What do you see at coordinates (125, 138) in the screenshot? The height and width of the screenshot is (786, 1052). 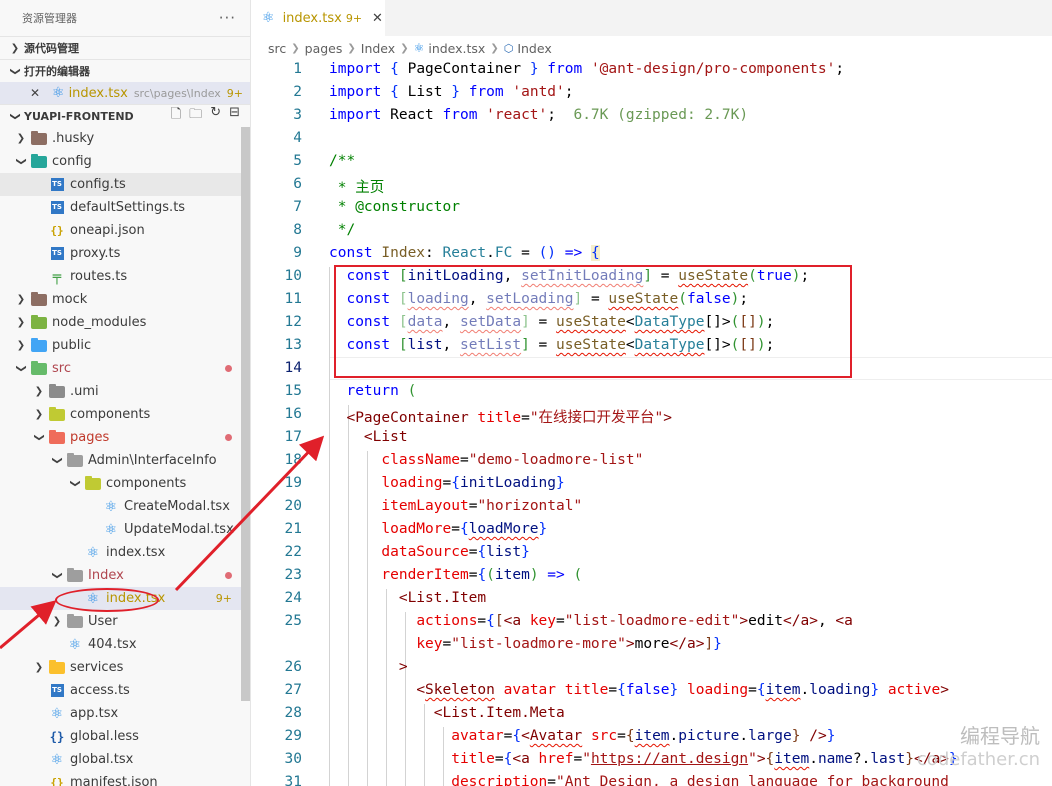 I see `tree-folder-husky: ❯ .husky` at bounding box center [125, 138].